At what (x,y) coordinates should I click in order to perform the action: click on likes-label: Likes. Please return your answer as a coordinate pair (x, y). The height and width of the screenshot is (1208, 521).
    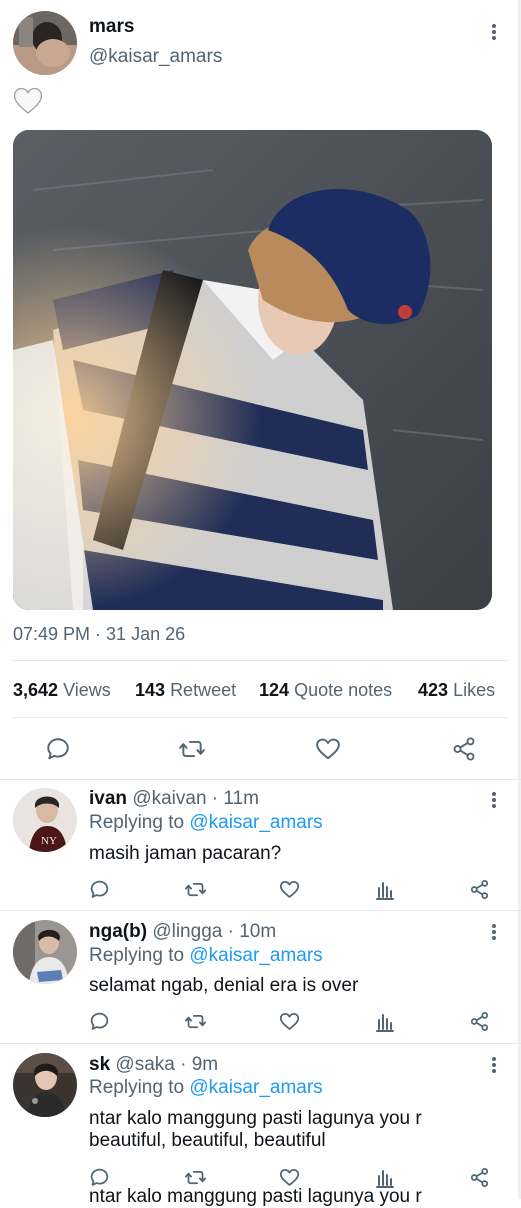
    Looking at the image, I should click on (474, 690).